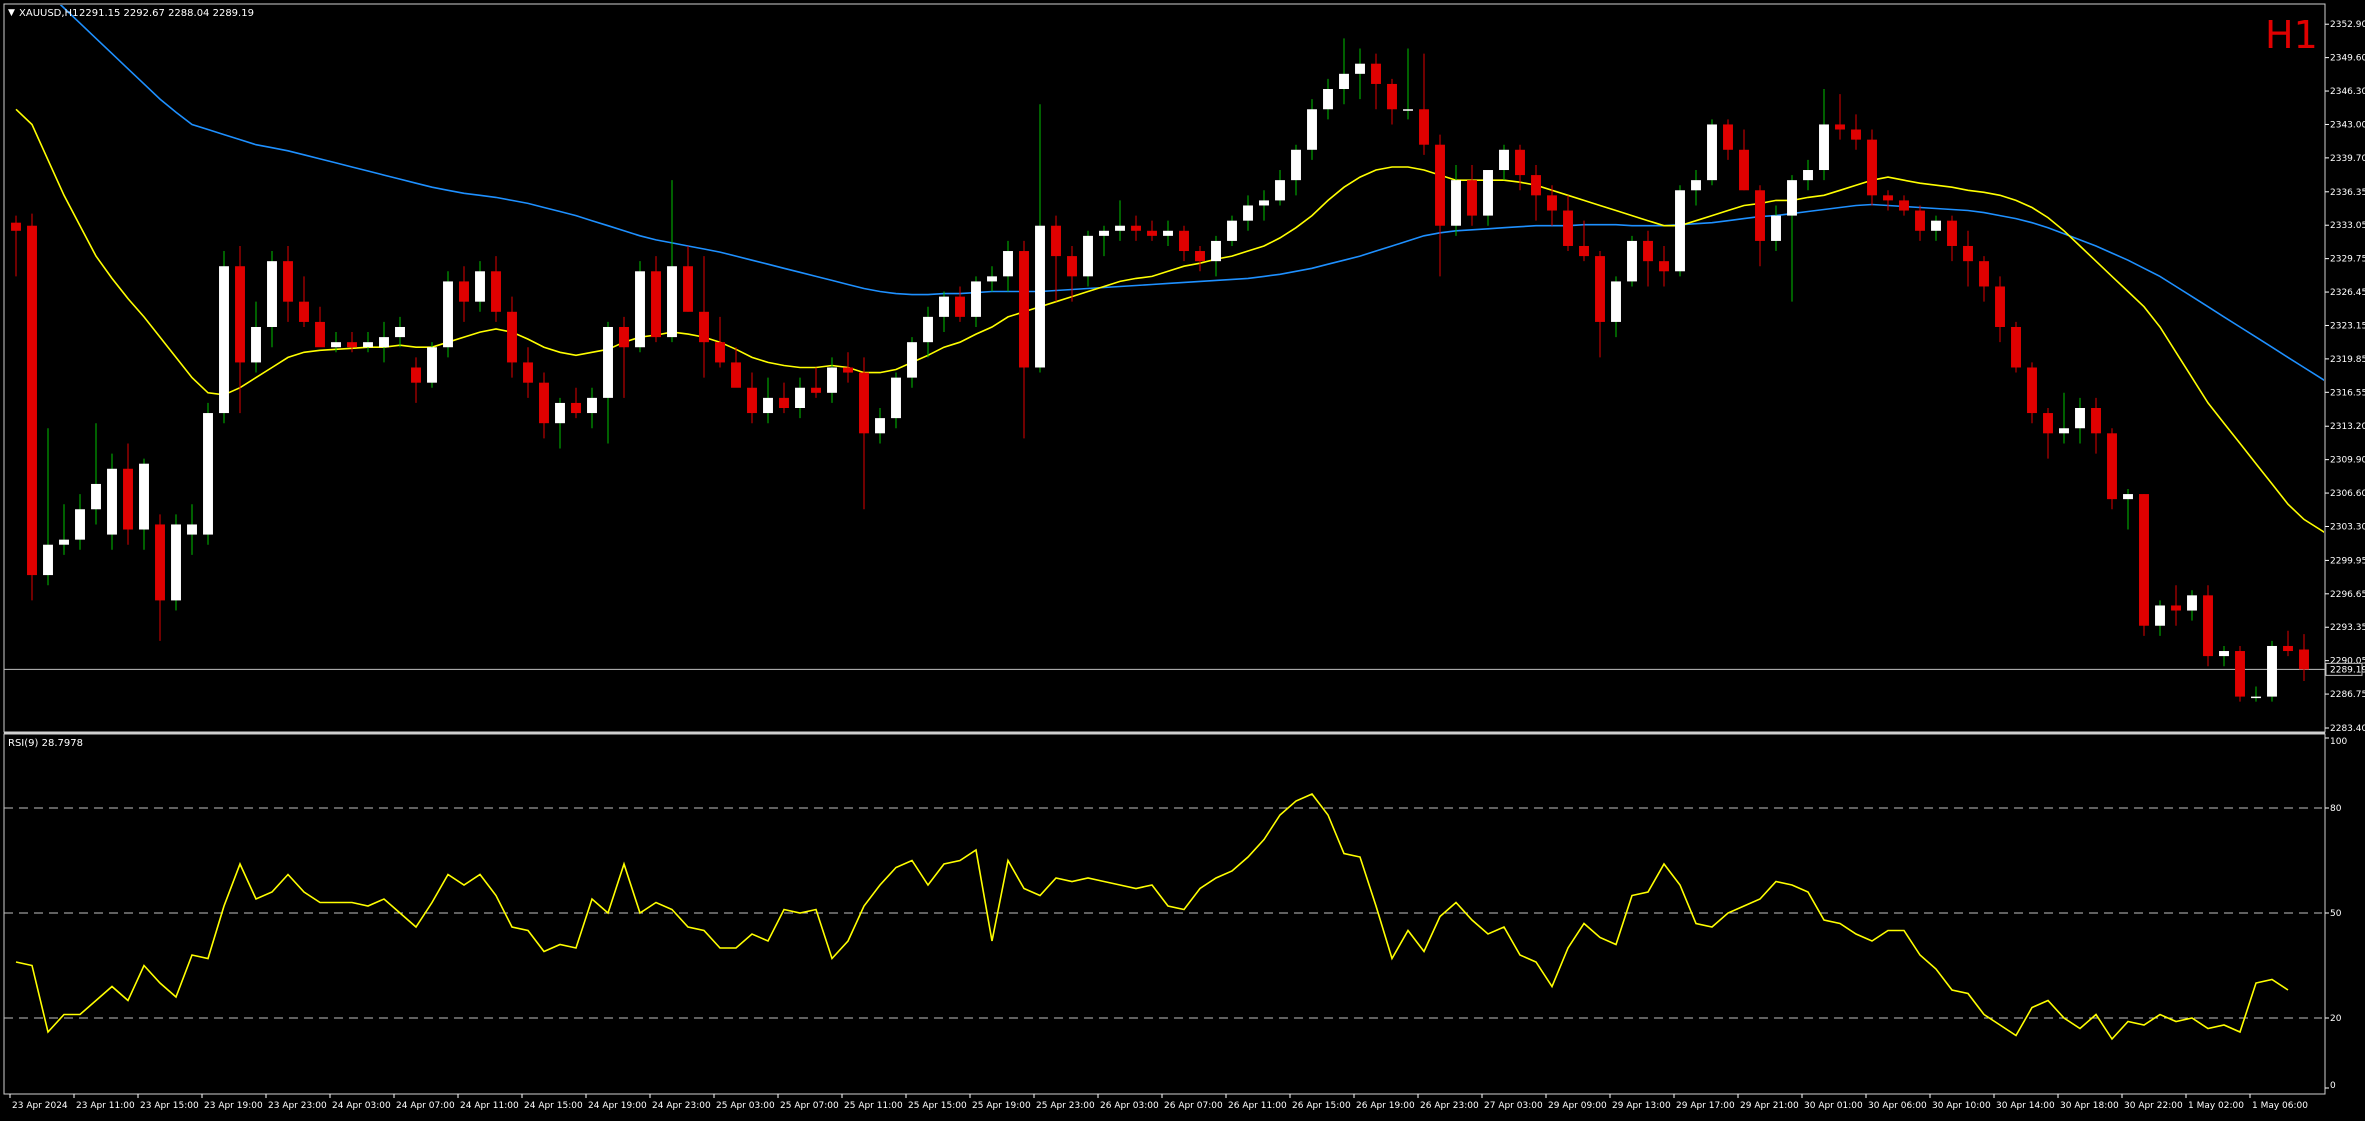 Image resolution: width=2365 pixels, height=1121 pixels. I want to click on price-tick-label: 2316.55, so click(2347, 393).